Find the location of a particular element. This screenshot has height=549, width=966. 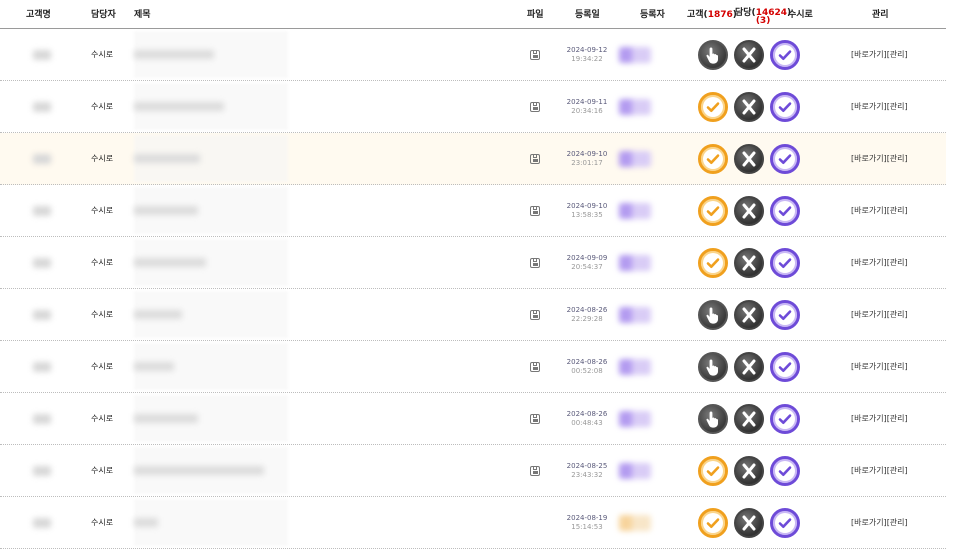

header-receive: 수시로 is located at coordinates (800, 13).